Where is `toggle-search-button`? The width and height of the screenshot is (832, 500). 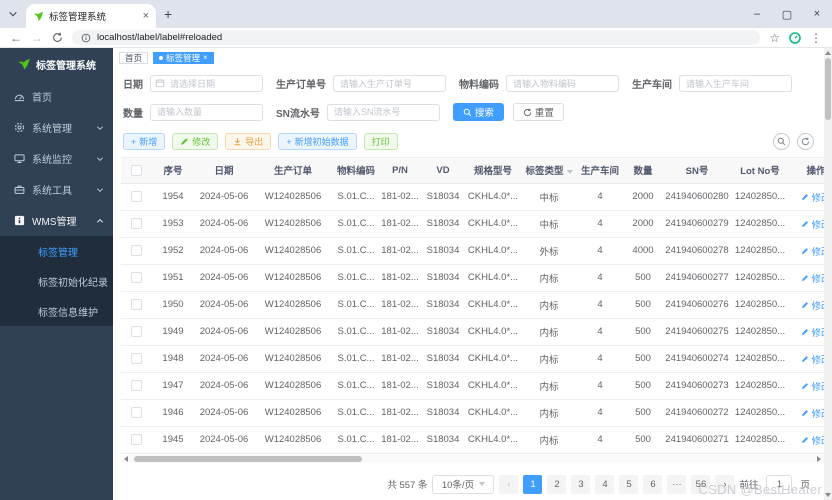
toggle-search-button is located at coordinates (781, 141).